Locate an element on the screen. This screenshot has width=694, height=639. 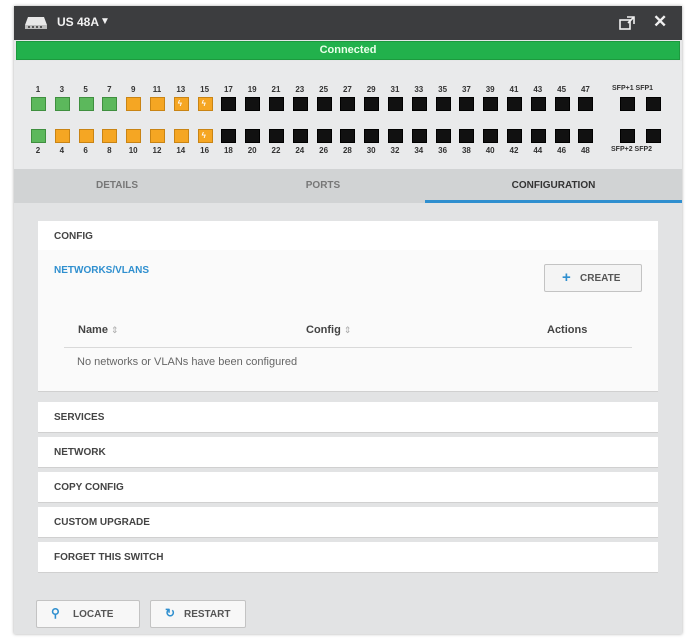
device-name-title: US 48A is located at coordinates (78, 22).